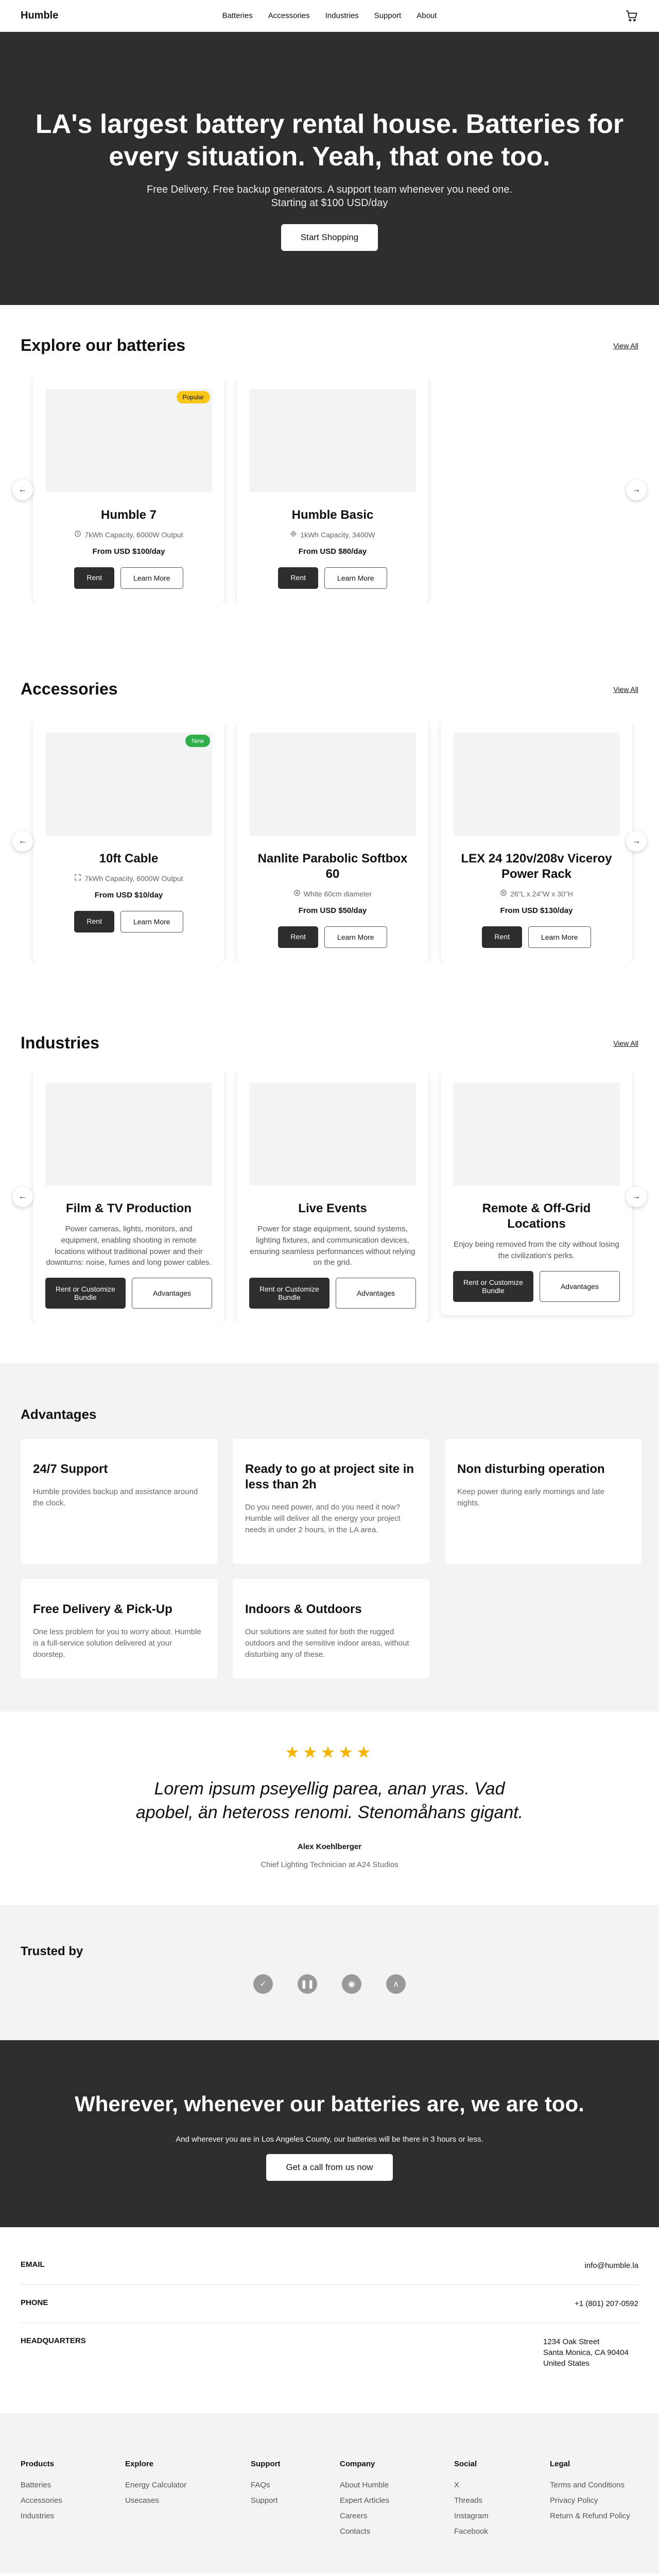 The width and height of the screenshot is (659, 2576). What do you see at coordinates (73, 2485) in the screenshot?
I see `footer-link: Batteries` at bounding box center [73, 2485].